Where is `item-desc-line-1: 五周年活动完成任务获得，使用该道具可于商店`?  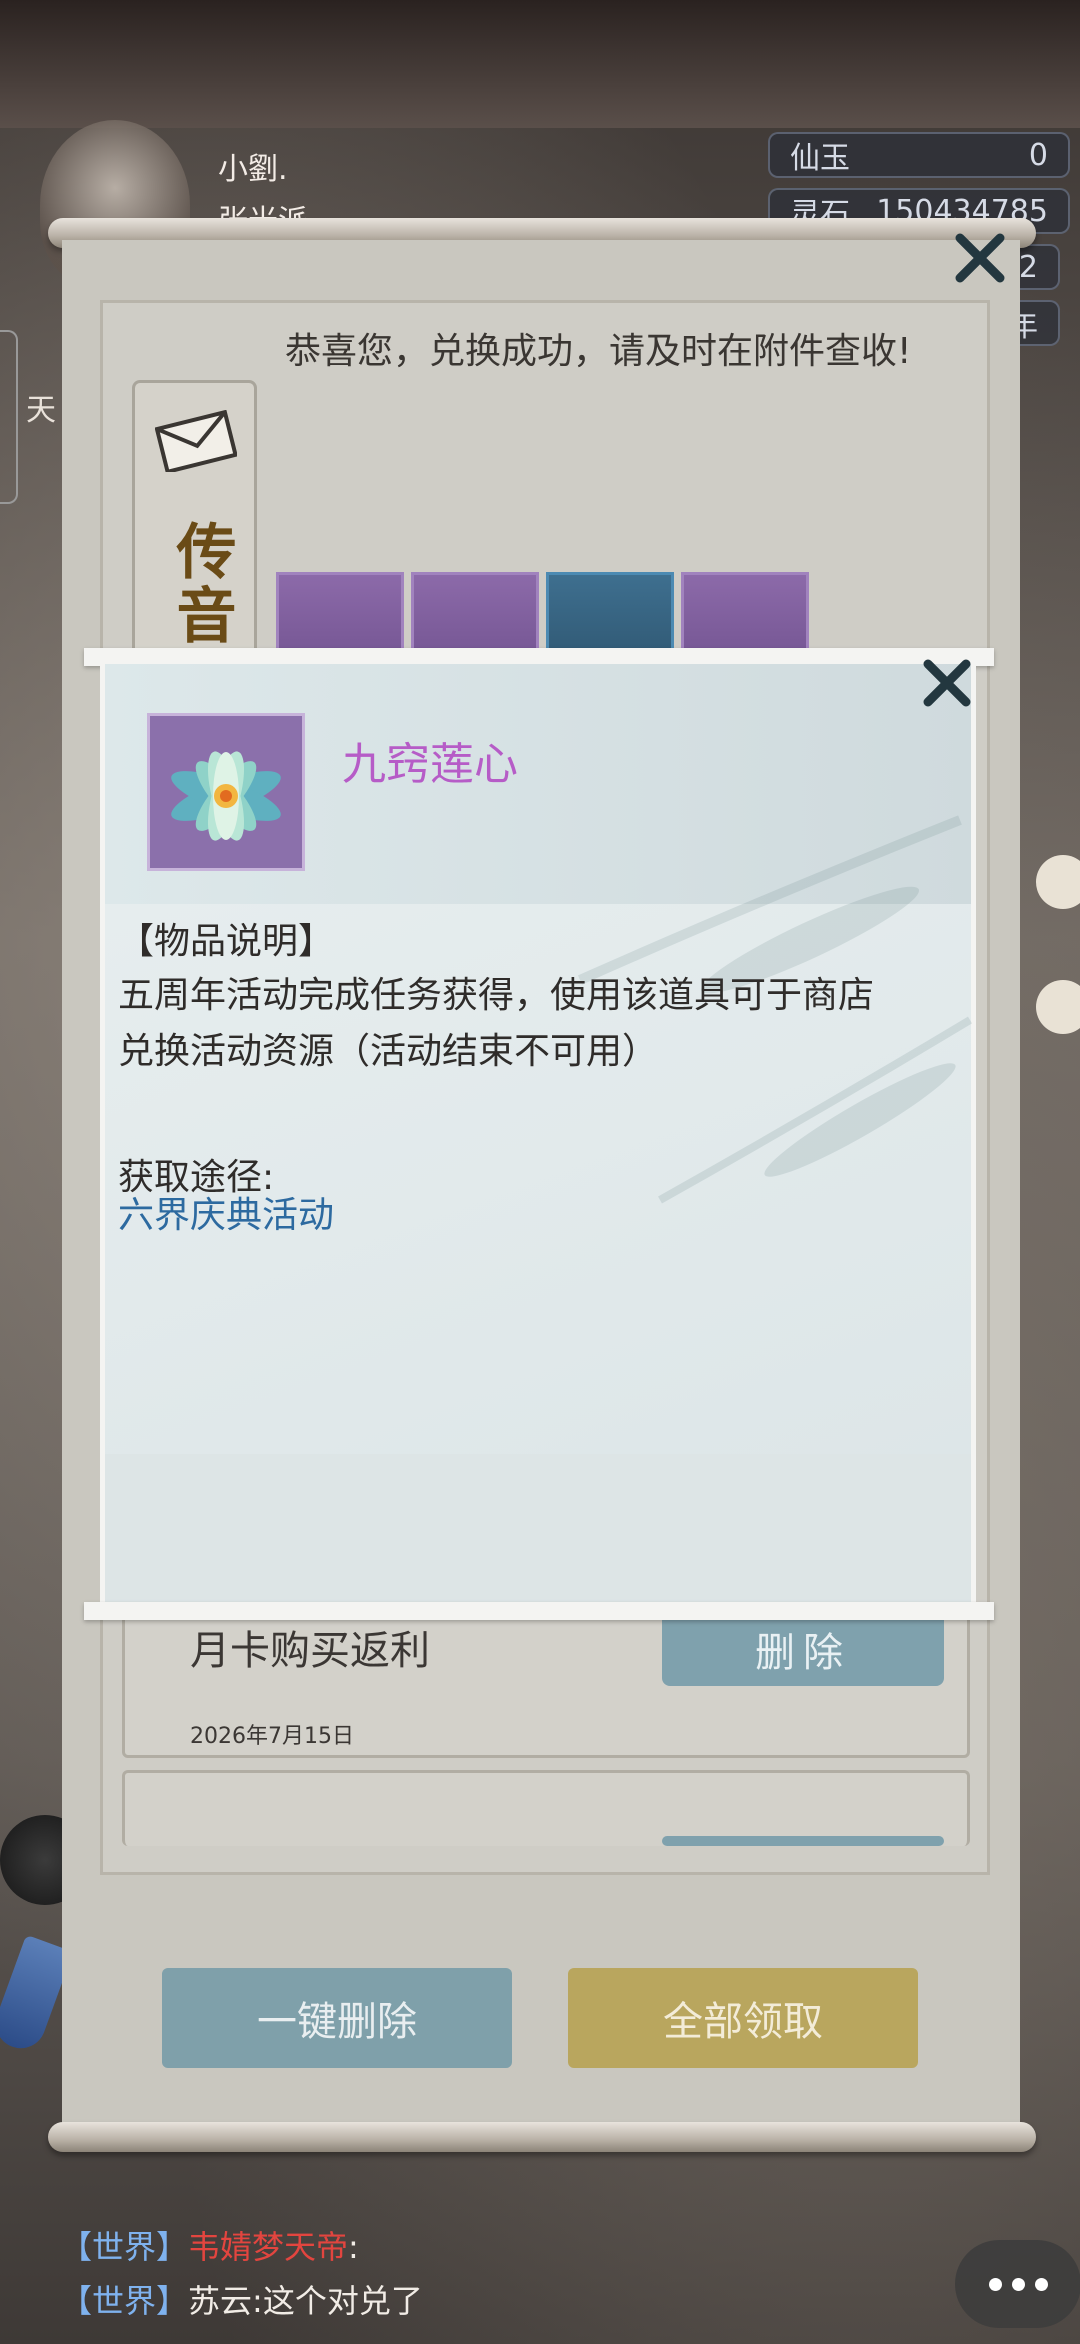
item-desc-line-1: 五周年活动完成任务获得，使用该道具可于商店 is located at coordinates (496, 995).